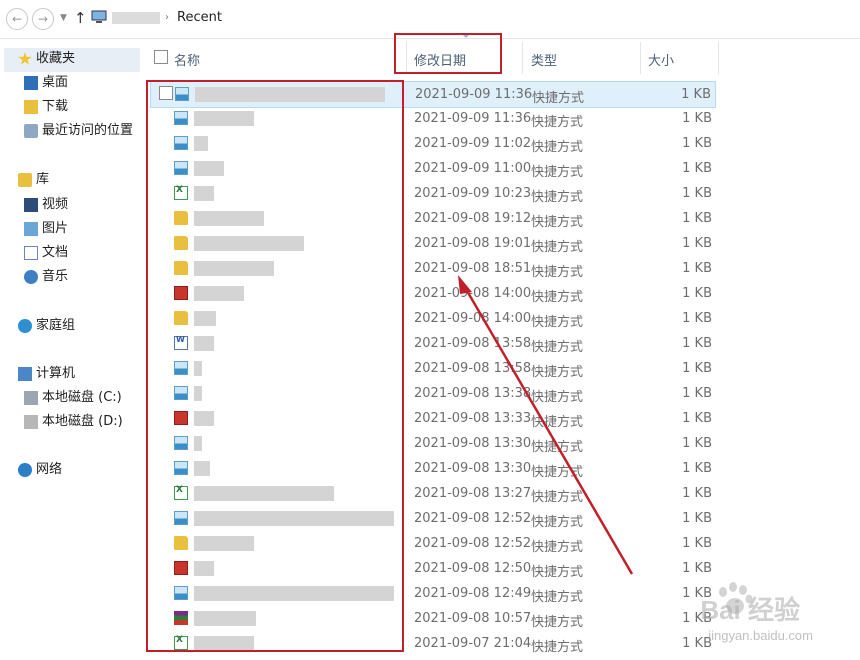  I want to click on sidebar-item-label: 图片, so click(55, 228).